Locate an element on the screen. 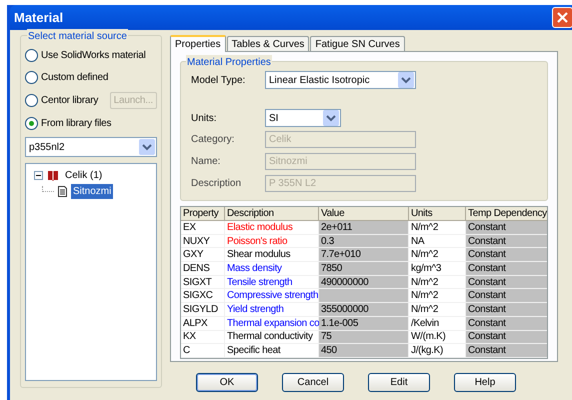  table-cell: SIGYLD is located at coordinates (203, 310).